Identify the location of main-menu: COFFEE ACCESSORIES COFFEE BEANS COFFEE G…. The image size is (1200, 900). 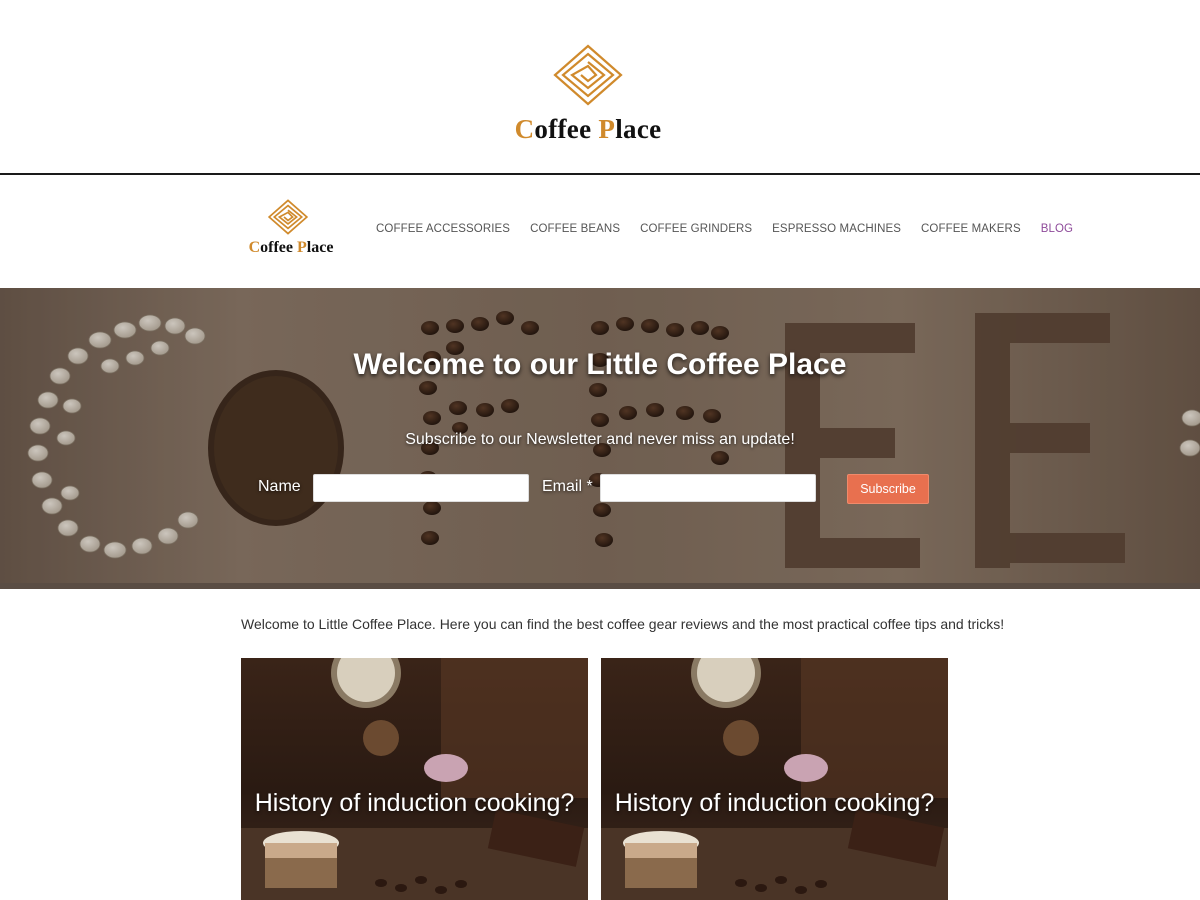
(724, 229).